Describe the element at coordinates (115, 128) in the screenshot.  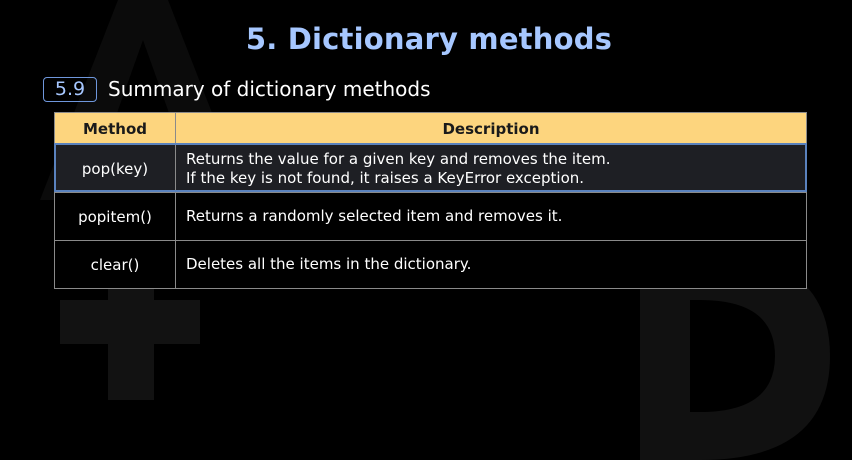
I see `column-header-method: Method` at that location.